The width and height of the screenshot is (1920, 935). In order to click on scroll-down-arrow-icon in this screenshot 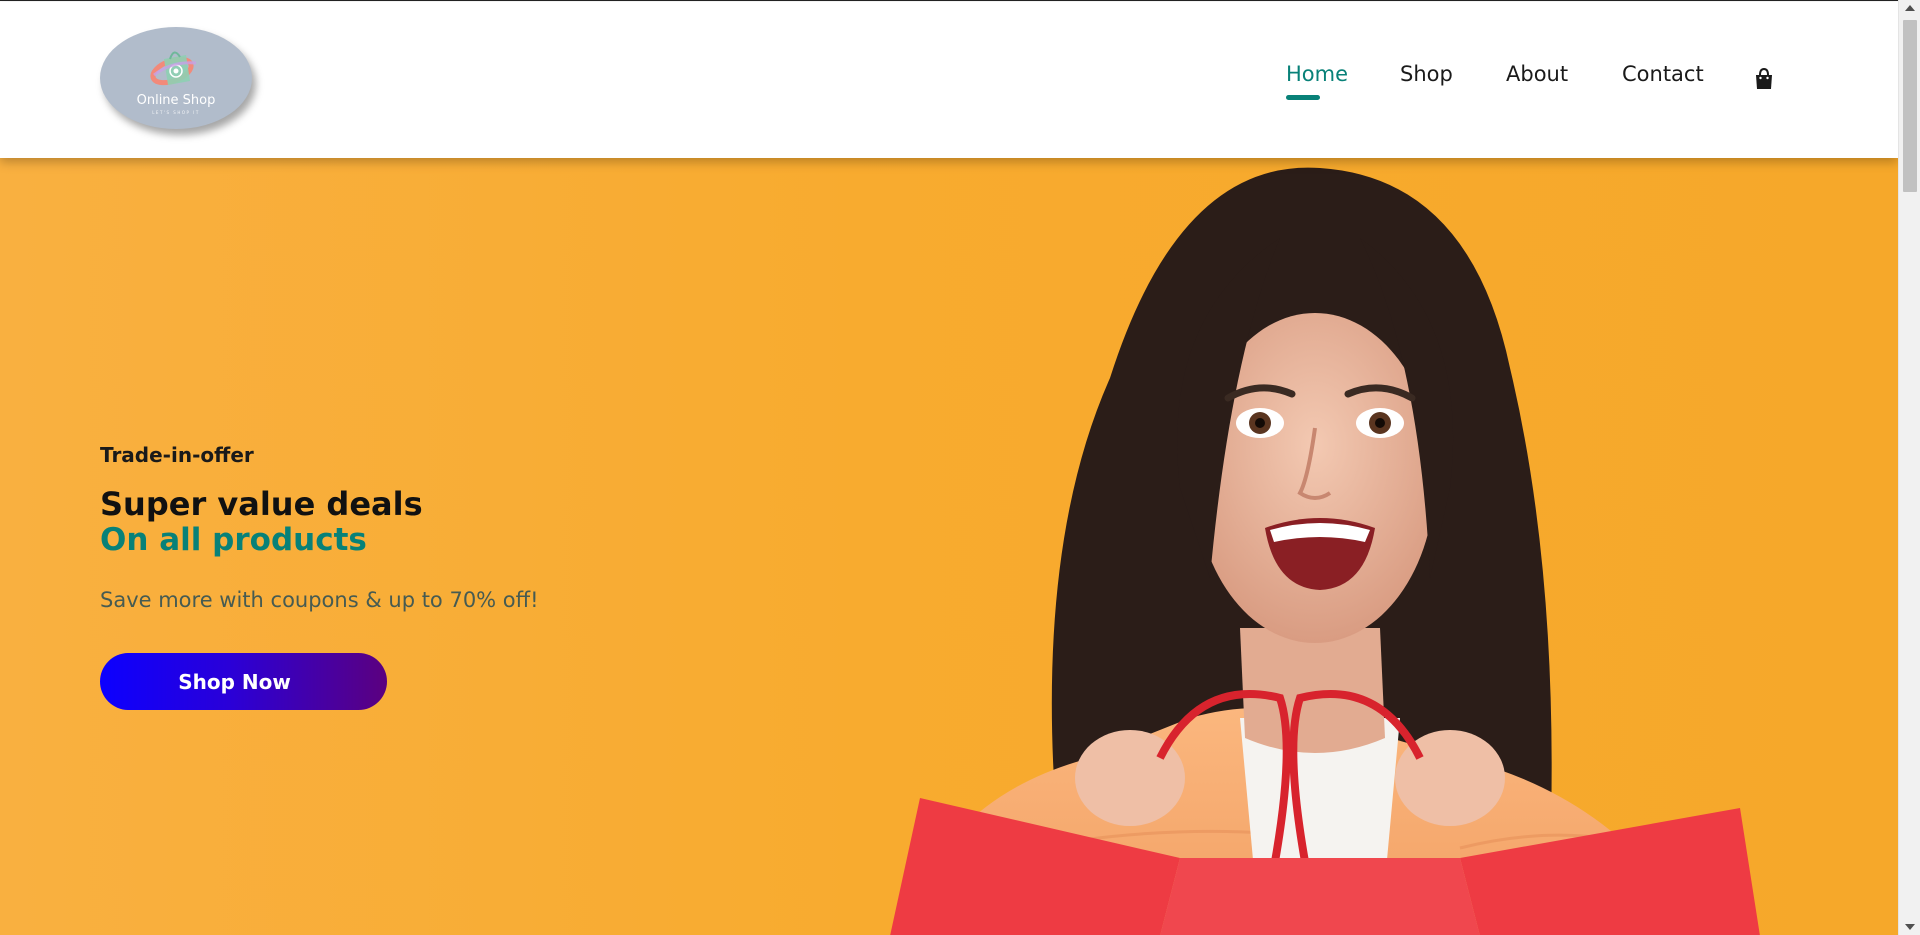, I will do `click(1910, 927)`.